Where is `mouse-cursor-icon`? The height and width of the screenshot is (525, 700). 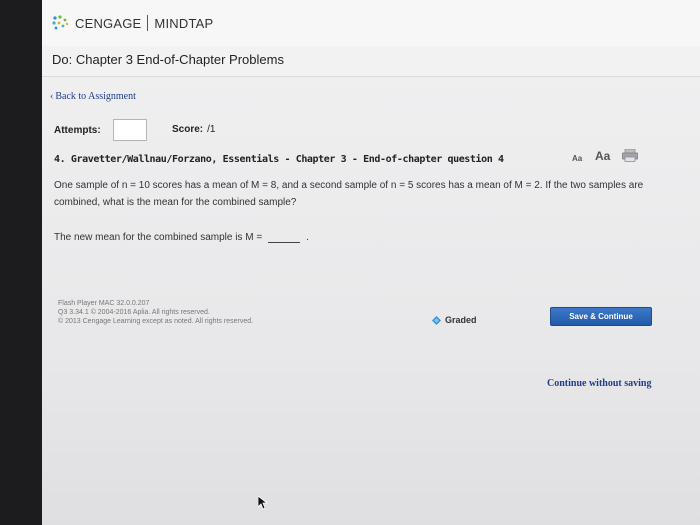 mouse-cursor-icon is located at coordinates (263, 503).